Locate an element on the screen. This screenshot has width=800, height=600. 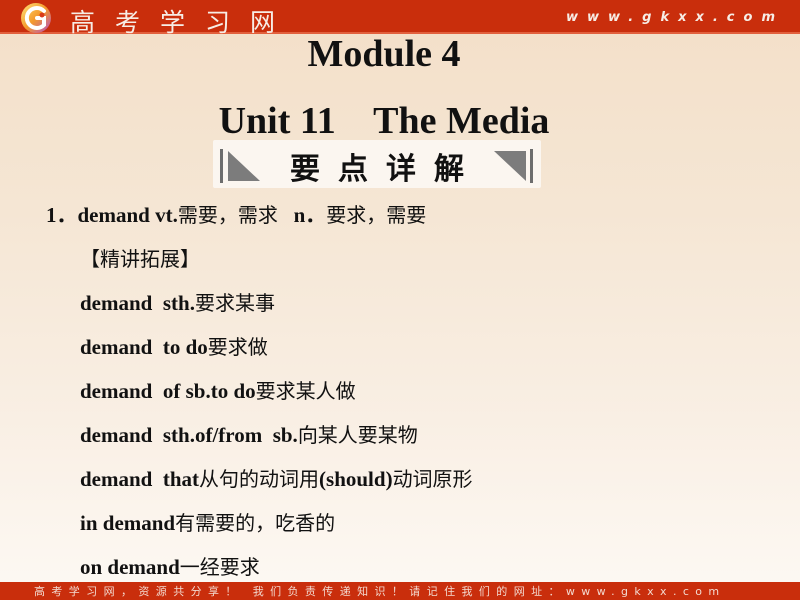
phrase-cn: 向某人要某物 is located at coordinates (357, 435).